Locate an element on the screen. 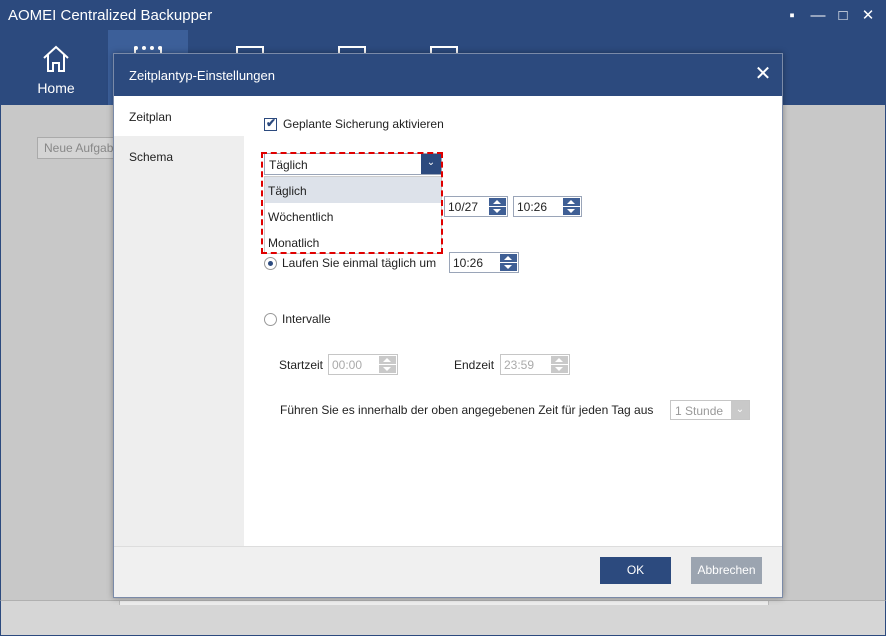 The width and height of the screenshot is (886, 636). once-daily-radio is located at coordinates (270, 263).